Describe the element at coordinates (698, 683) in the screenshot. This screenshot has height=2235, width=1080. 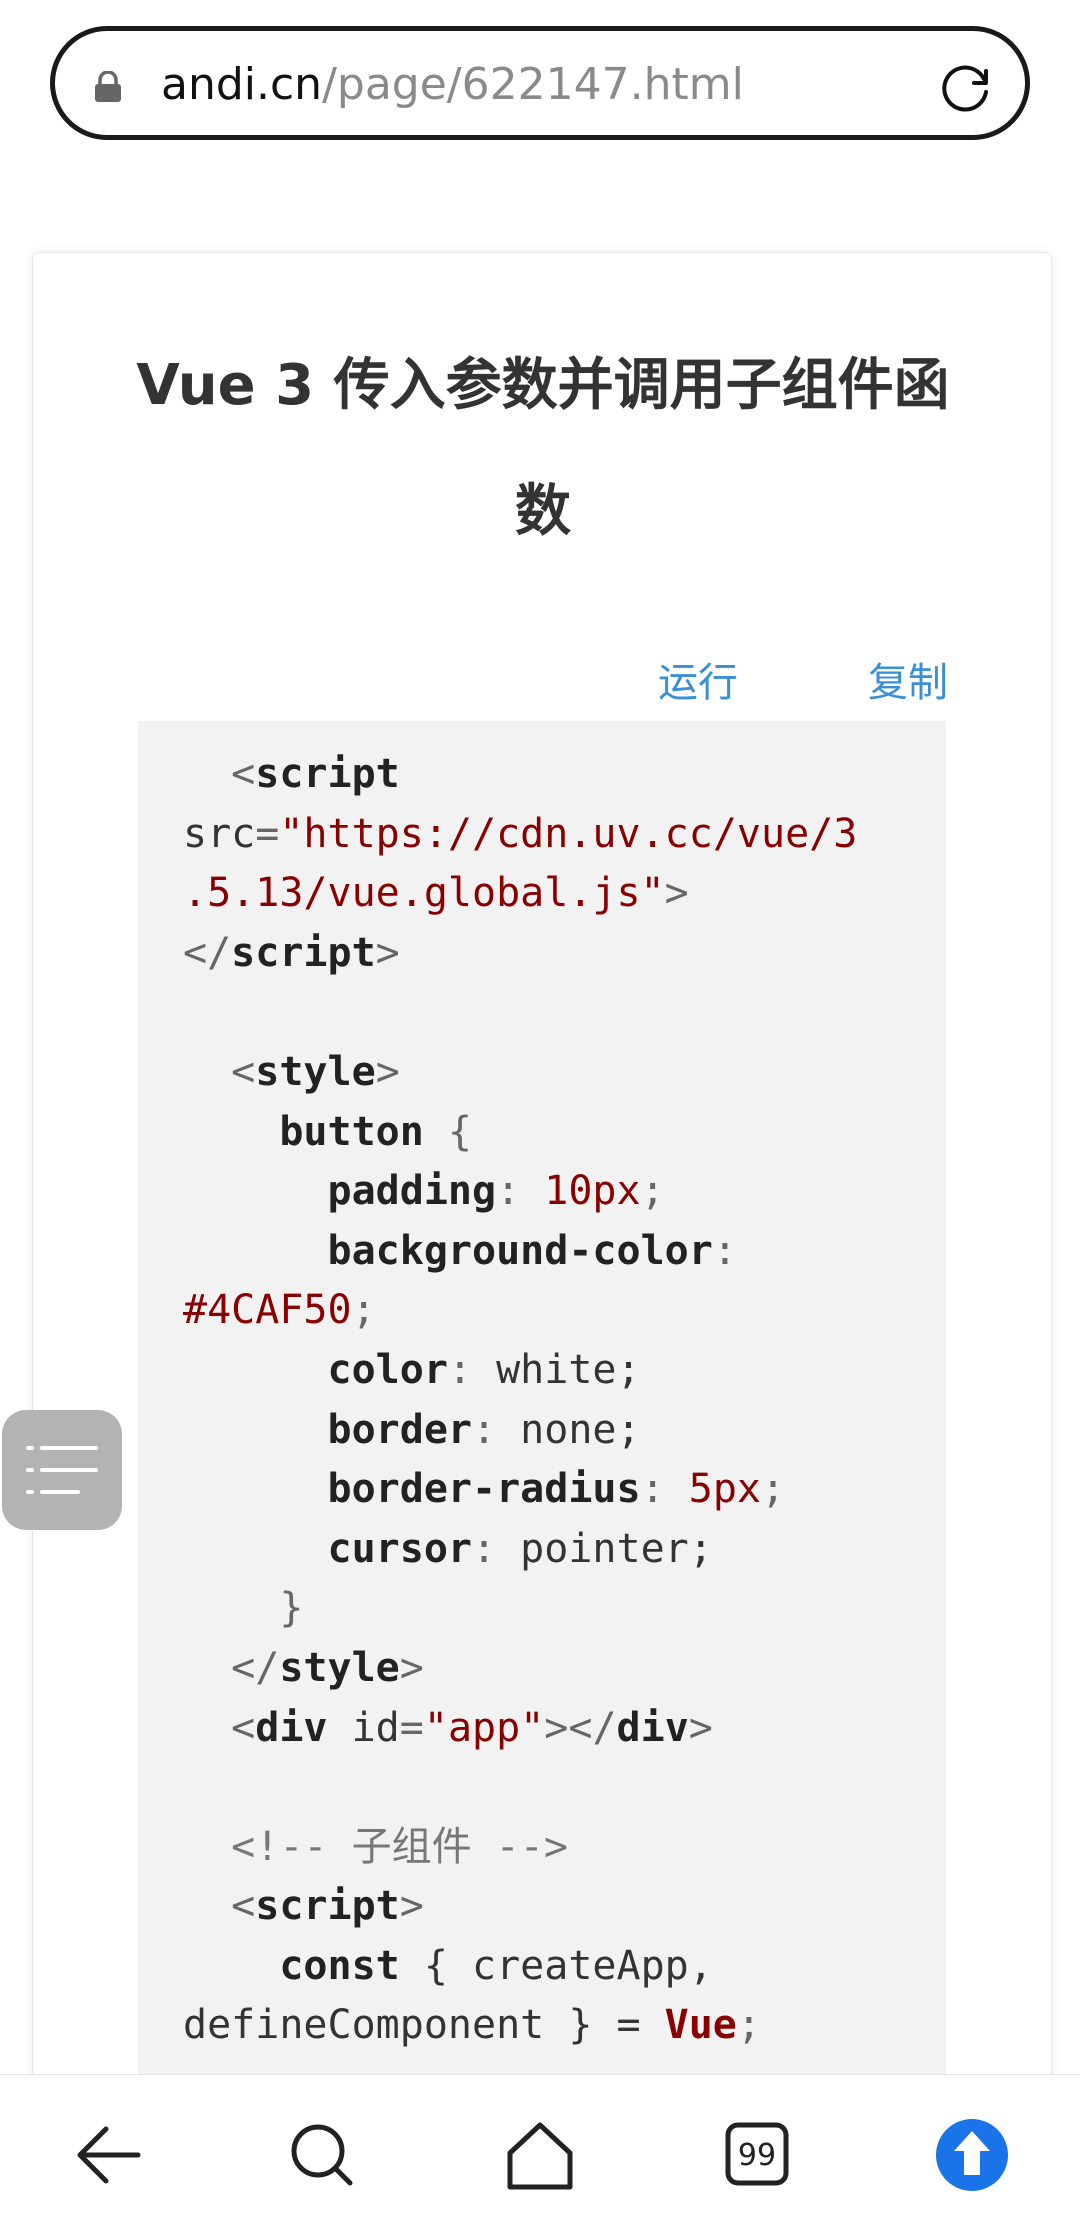
I see `run-button: 运行` at that location.